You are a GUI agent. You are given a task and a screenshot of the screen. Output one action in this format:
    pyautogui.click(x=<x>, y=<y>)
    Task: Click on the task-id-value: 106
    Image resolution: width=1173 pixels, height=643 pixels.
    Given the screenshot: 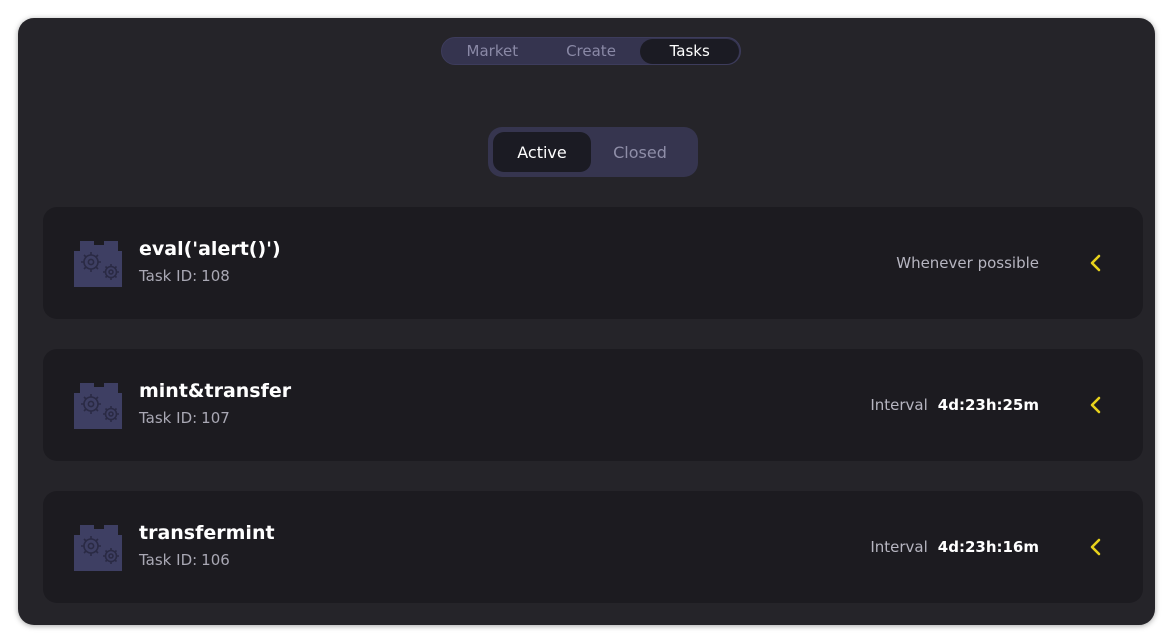 What is the action you would take?
    pyautogui.click(x=215, y=560)
    